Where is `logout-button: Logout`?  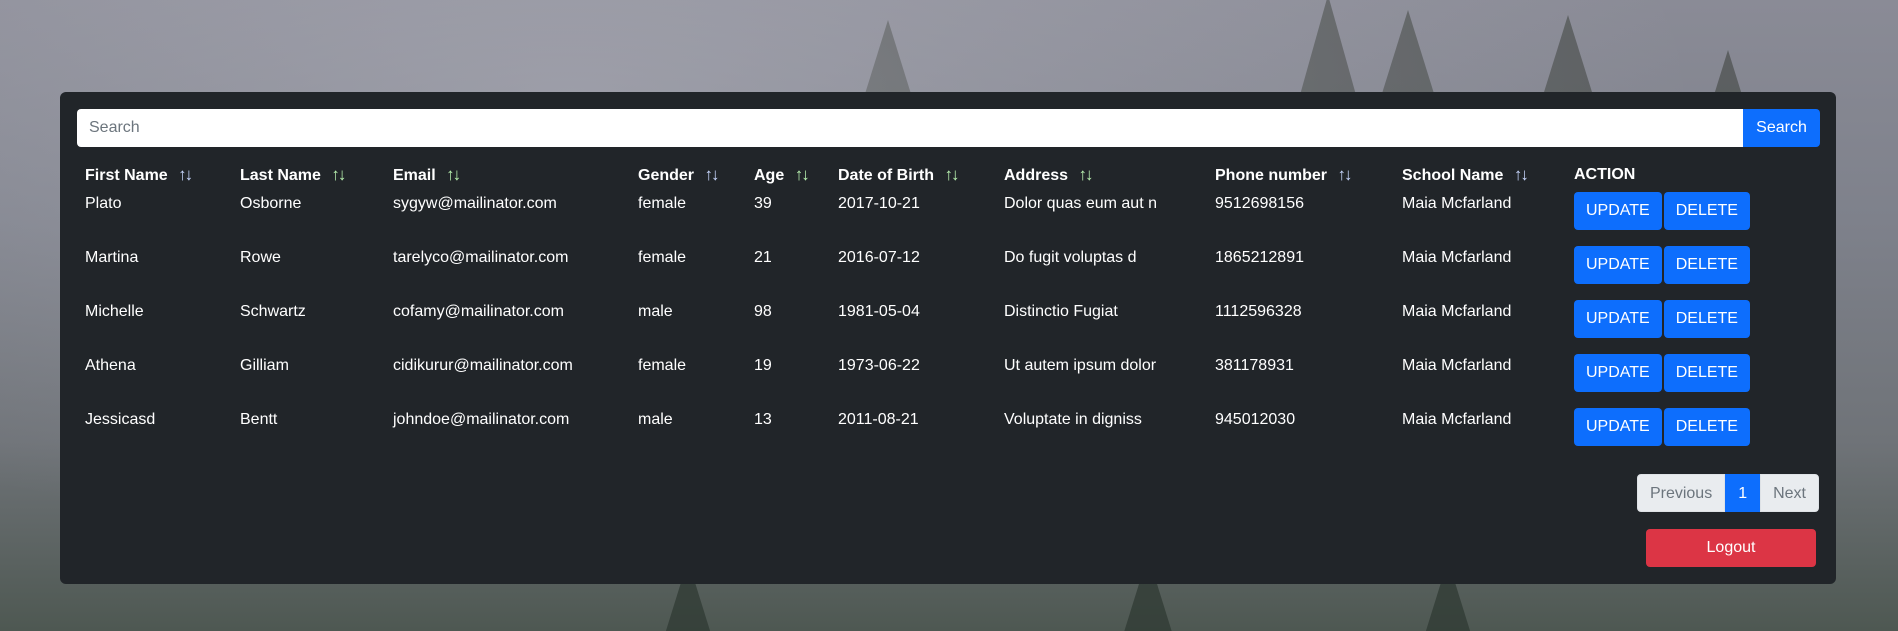
logout-button: Logout is located at coordinates (1731, 548).